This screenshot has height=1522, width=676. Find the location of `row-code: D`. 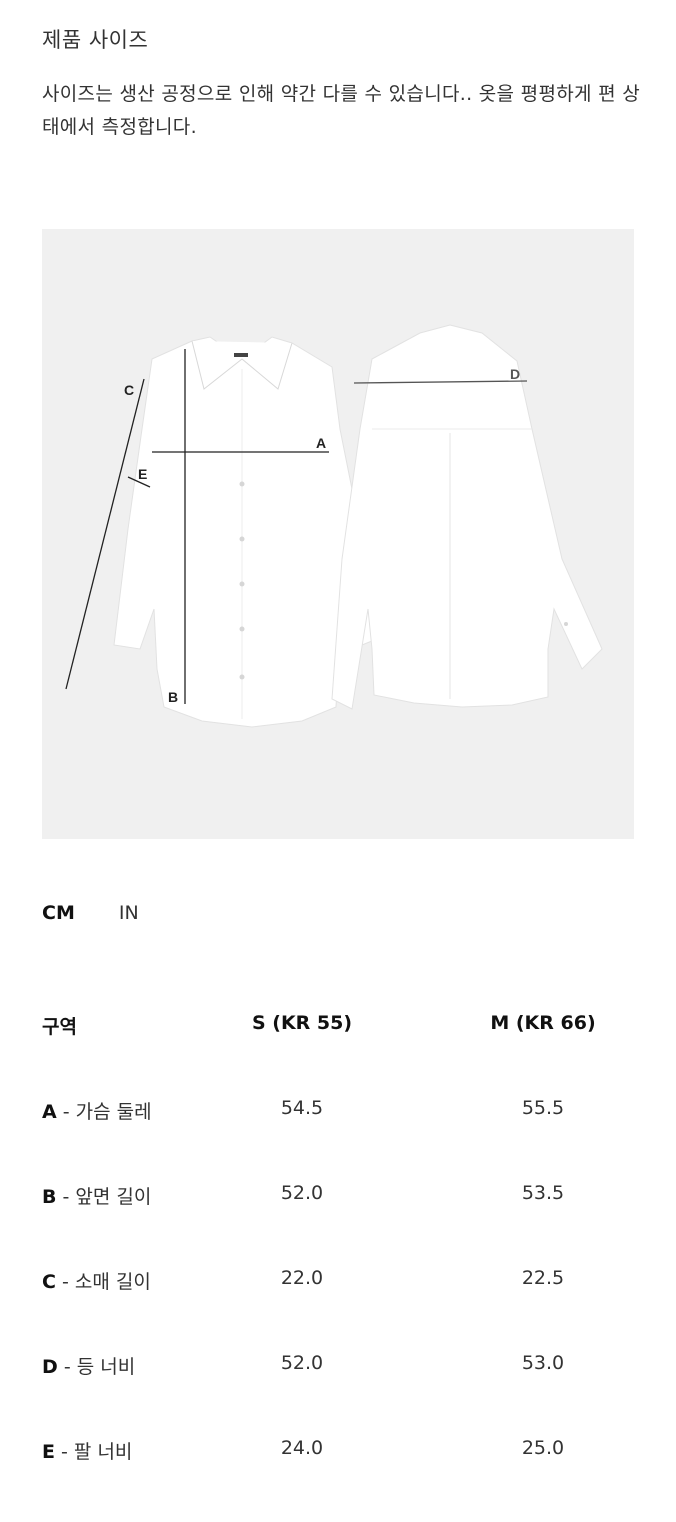

row-code: D is located at coordinates (50, 1367).